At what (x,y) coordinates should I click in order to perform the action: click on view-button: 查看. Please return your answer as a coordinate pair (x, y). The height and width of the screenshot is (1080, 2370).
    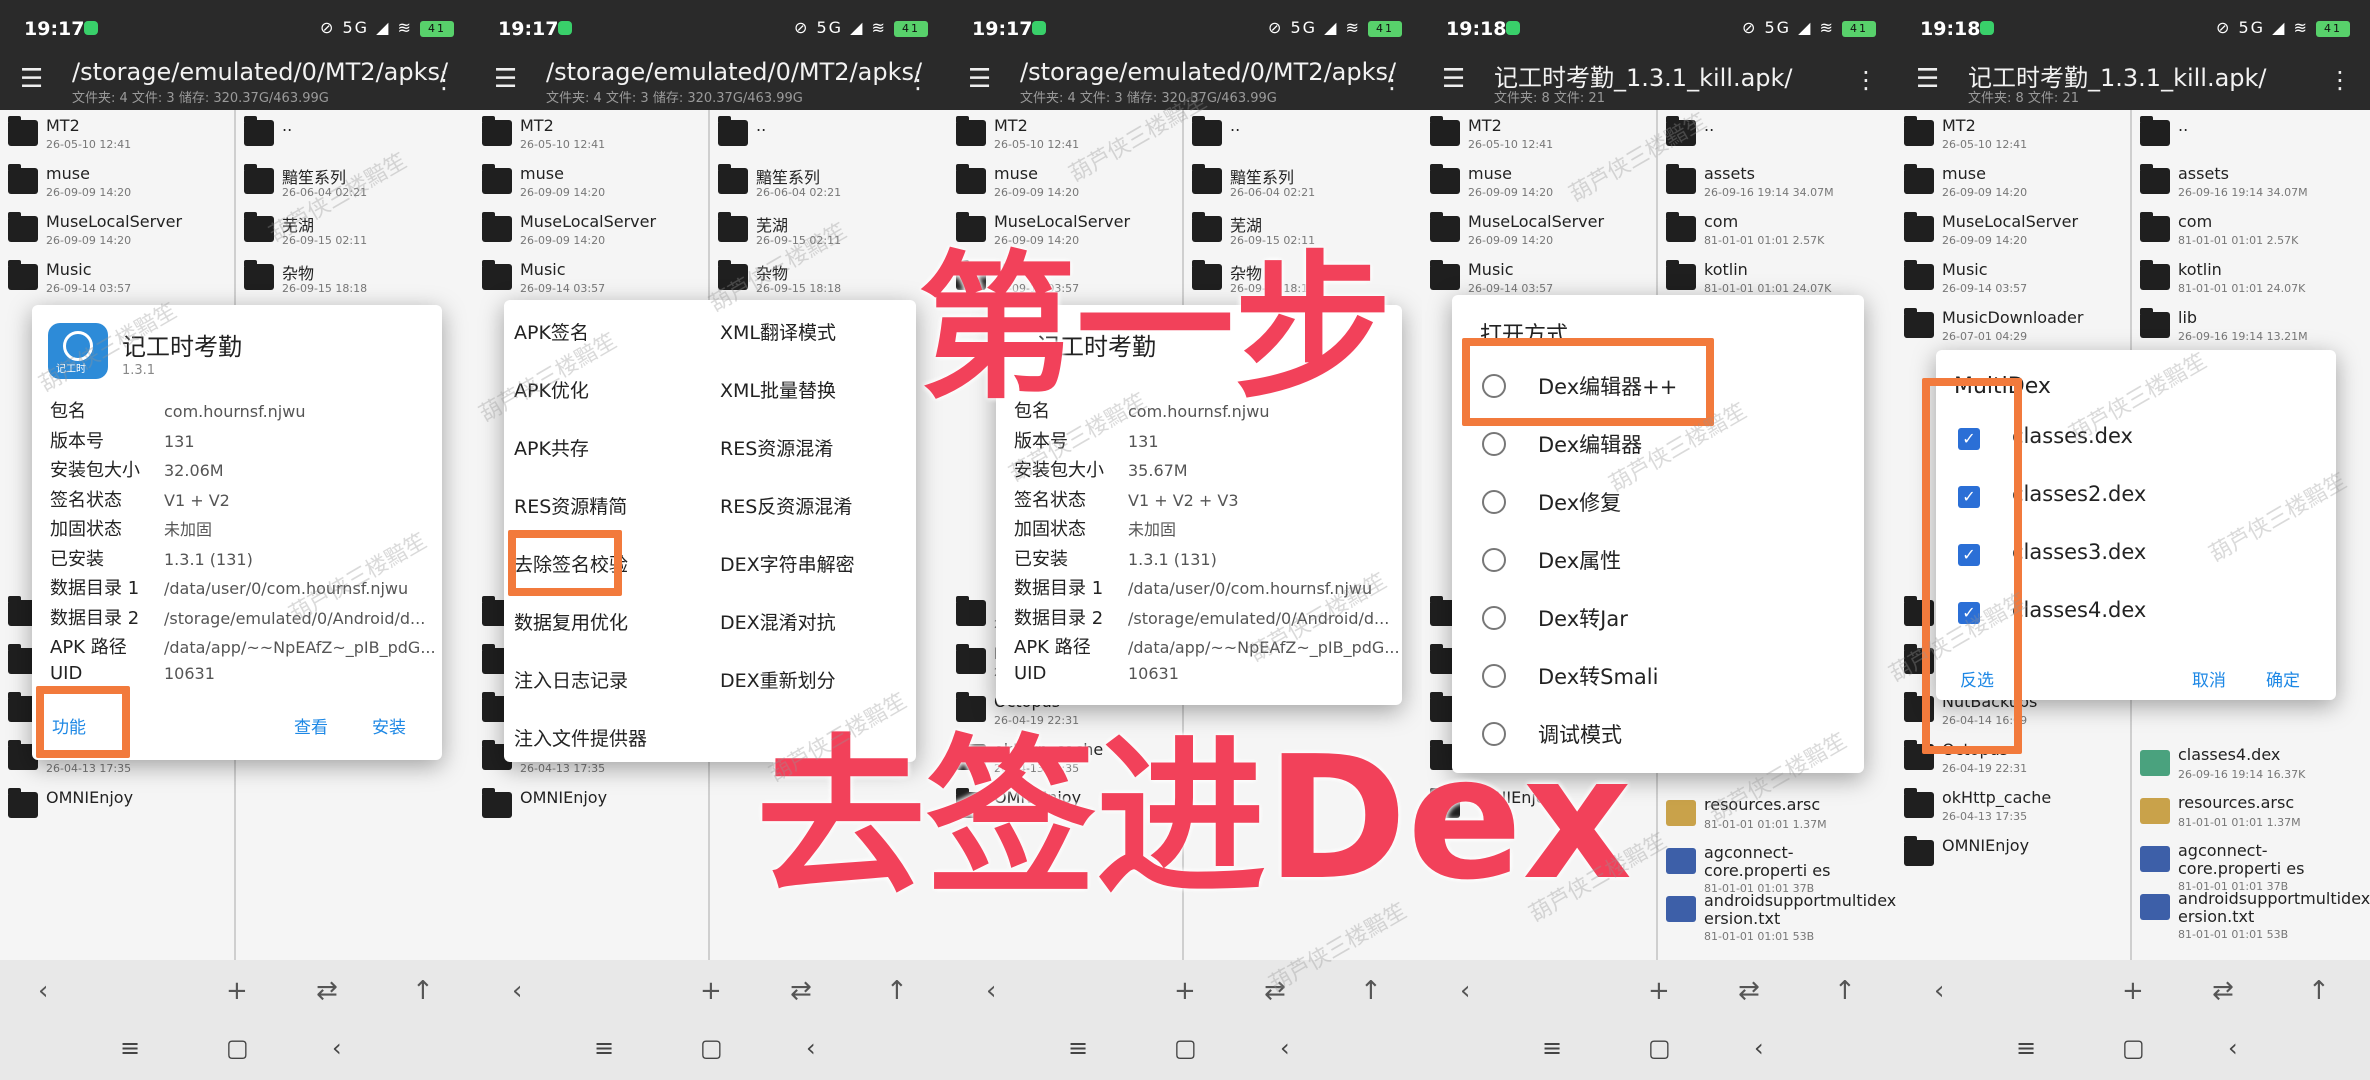
    Looking at the image, I should click on (311, 725).